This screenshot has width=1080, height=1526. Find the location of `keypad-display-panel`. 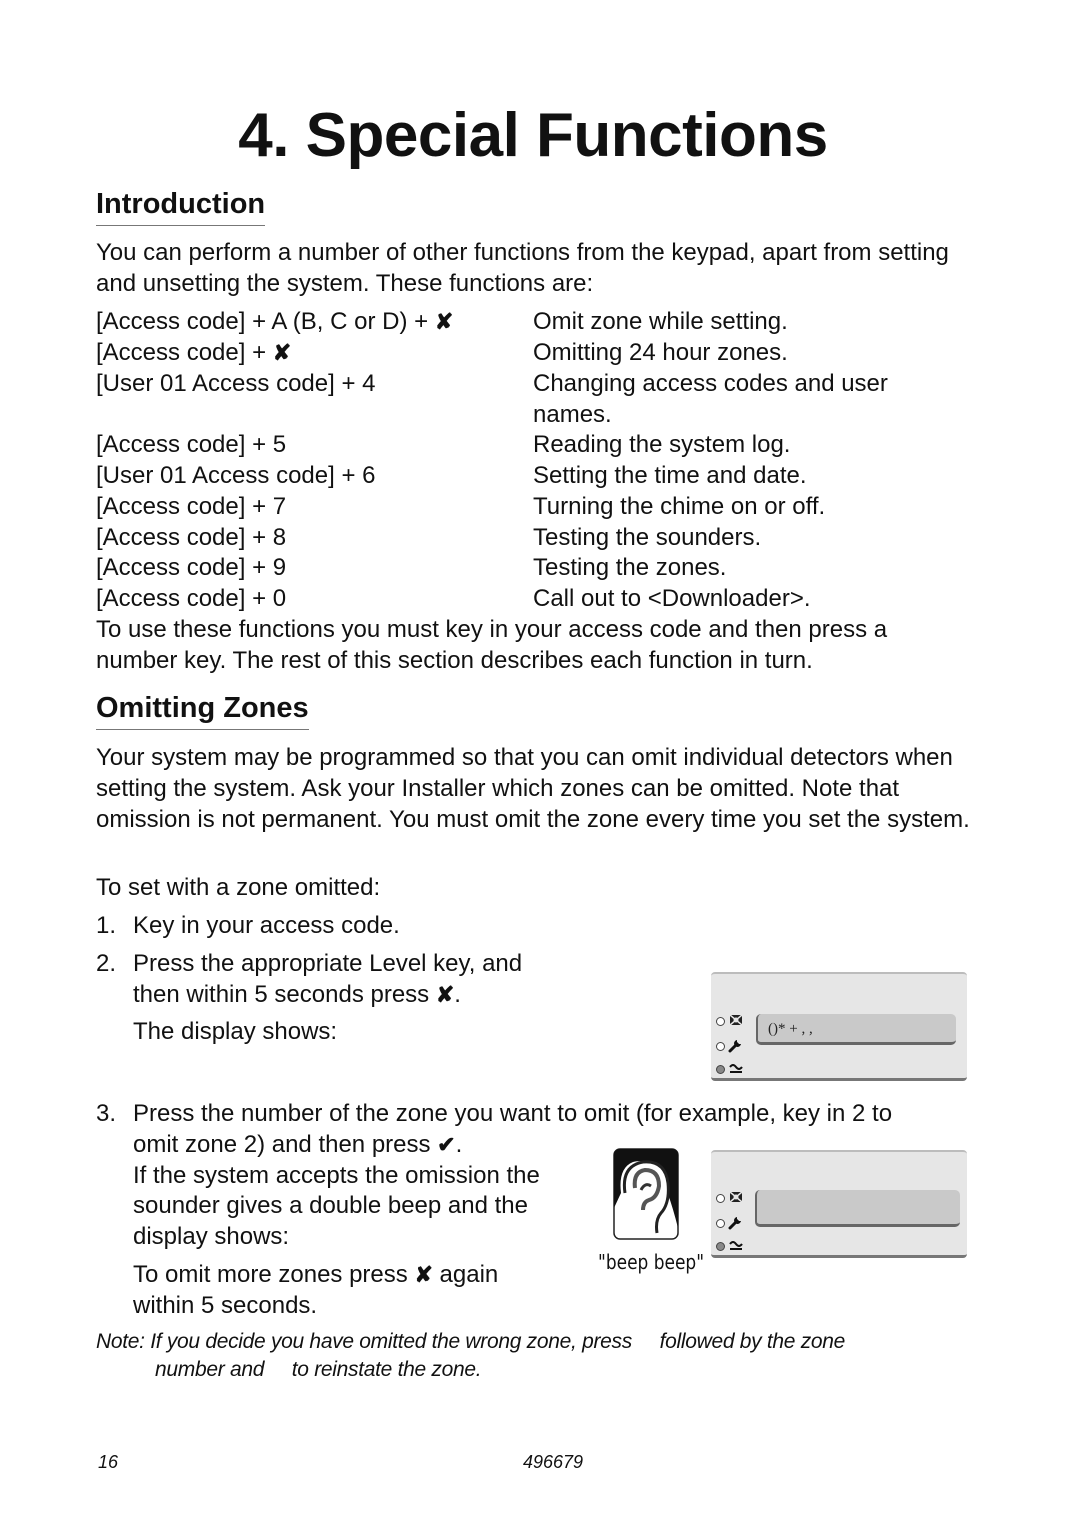

keypad-display-panel is located at coordinates (839, 1204).